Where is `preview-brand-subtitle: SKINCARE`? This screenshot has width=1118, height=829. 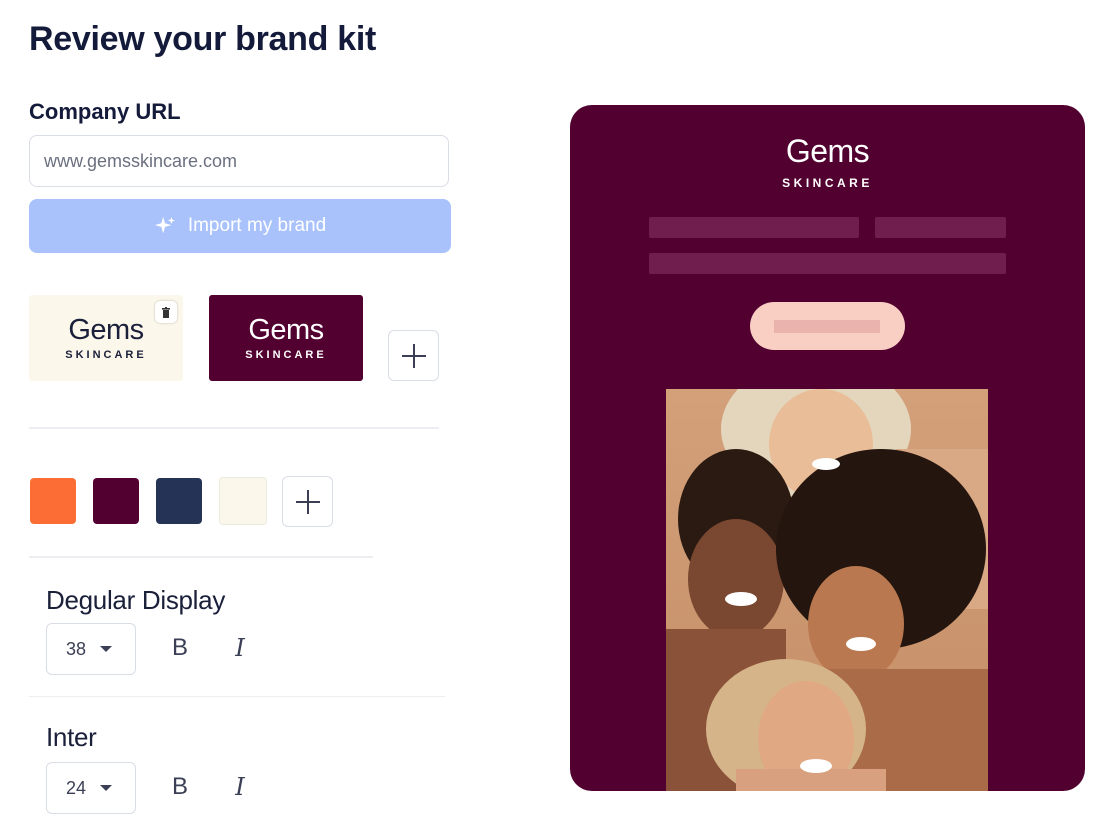 preview-brand-subtitle: SKINCARE is located at coordinates (827, 183).